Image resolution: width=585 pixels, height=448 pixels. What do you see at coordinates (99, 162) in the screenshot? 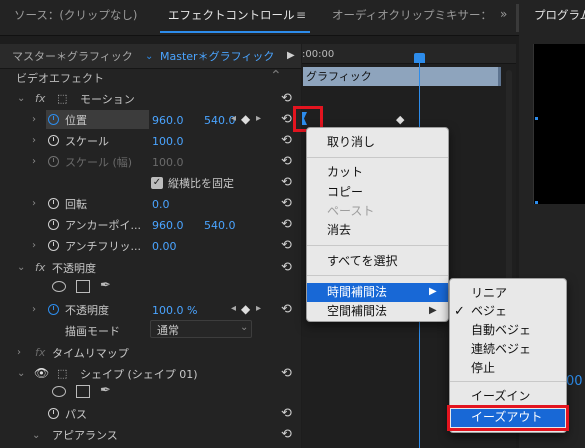
I see `scale-width-label: スケール (幅)` at bounding box center [99, 162].